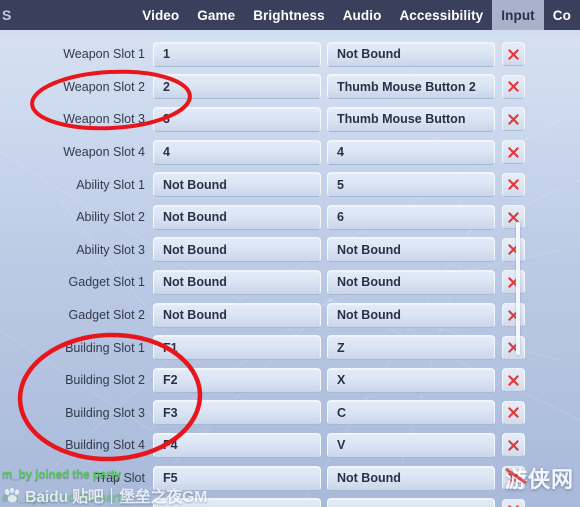 Image resolution: width=580 pixels, height=507 pixels. I want to click on baidu-paw-icon, so click(12, 494).